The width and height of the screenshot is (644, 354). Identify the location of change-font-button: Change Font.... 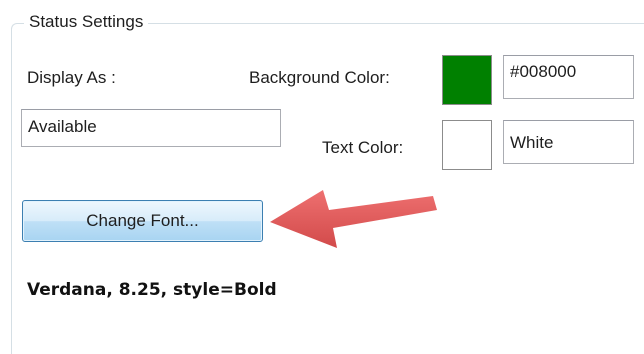
(142, 221).